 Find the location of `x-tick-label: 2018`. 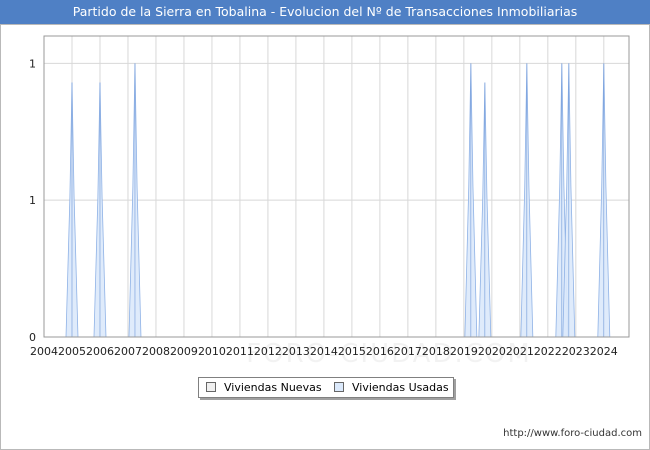

x-tick-label: 2018 is located at coordinates (436, 351).